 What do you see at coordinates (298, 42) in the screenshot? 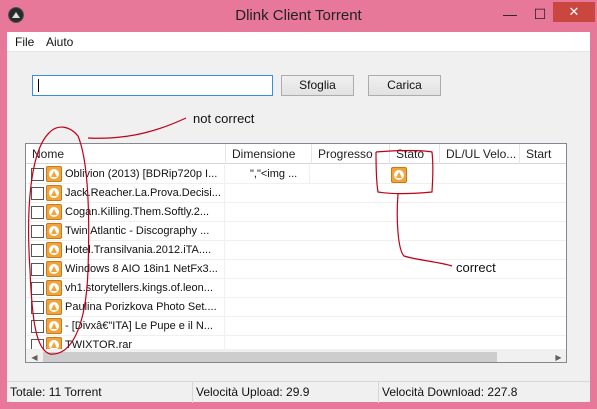
I see `menu-bar: File Aiuto` at bounding box center [298, 42].